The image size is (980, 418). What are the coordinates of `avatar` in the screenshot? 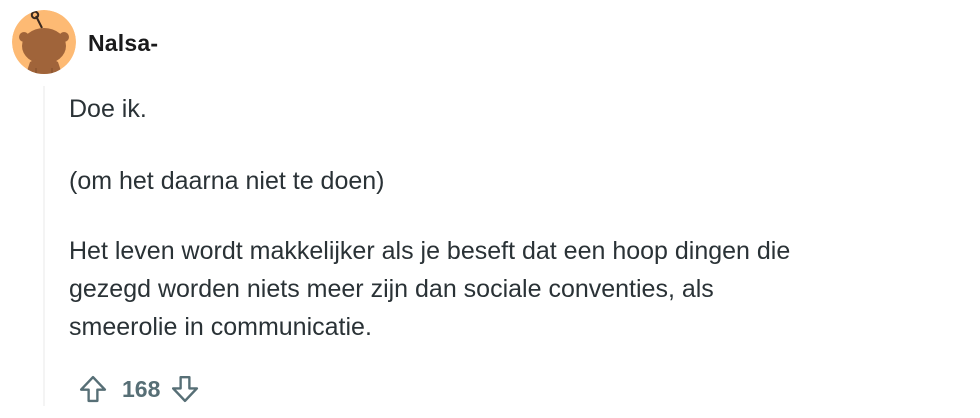 It's located at (44, 42).